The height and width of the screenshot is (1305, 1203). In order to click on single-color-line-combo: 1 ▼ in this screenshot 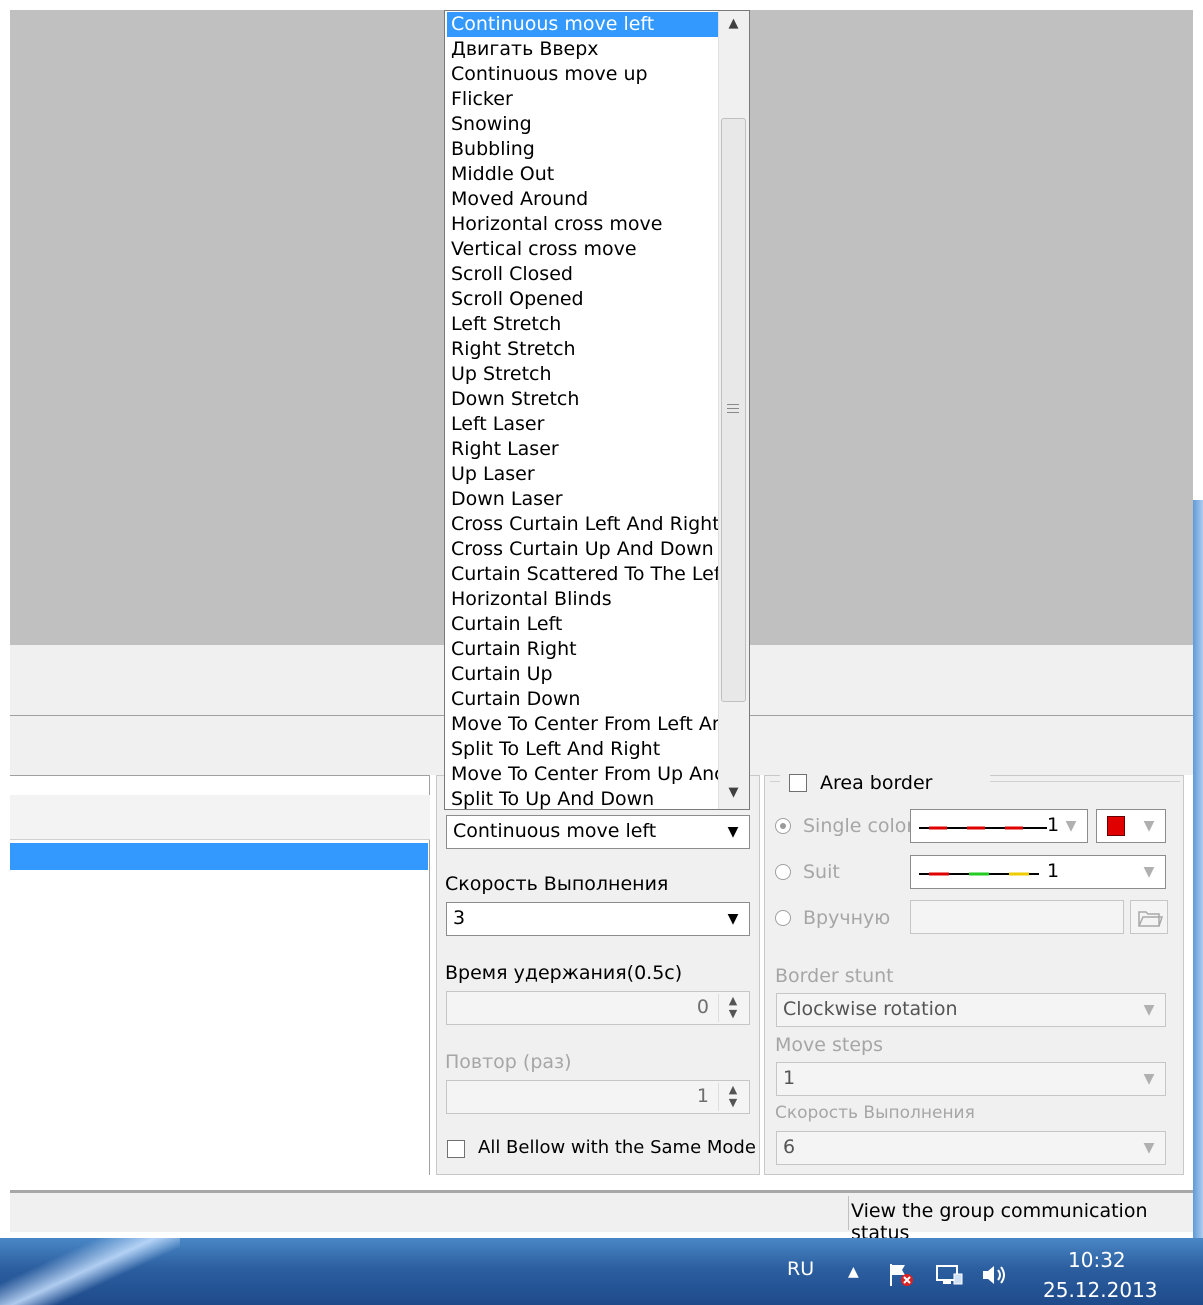, I will do `click(999, 826)`.